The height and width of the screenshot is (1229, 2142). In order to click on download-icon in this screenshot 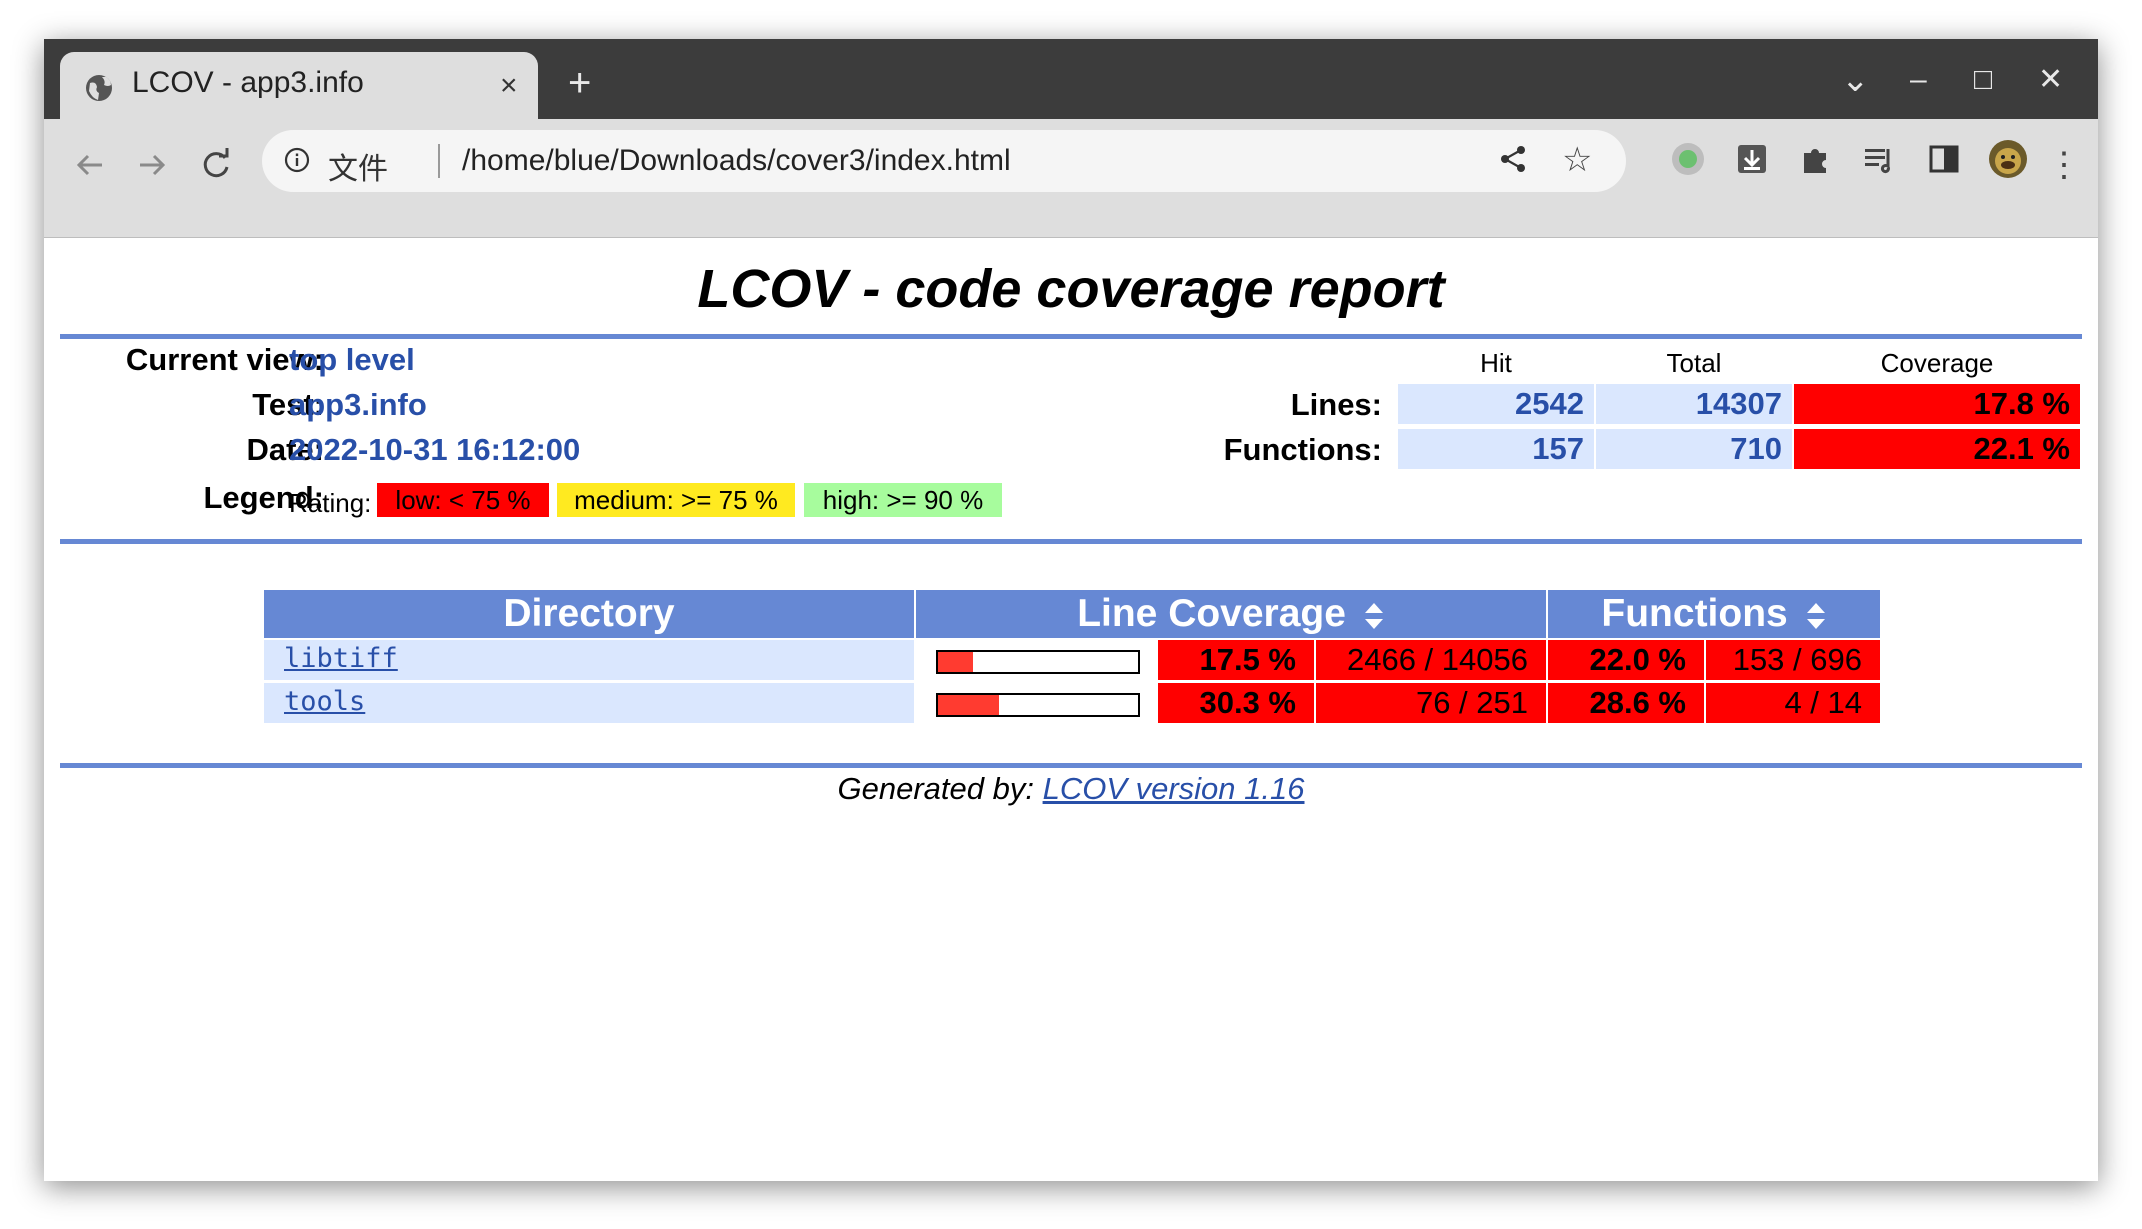, I will do `click(1752, 159)`.